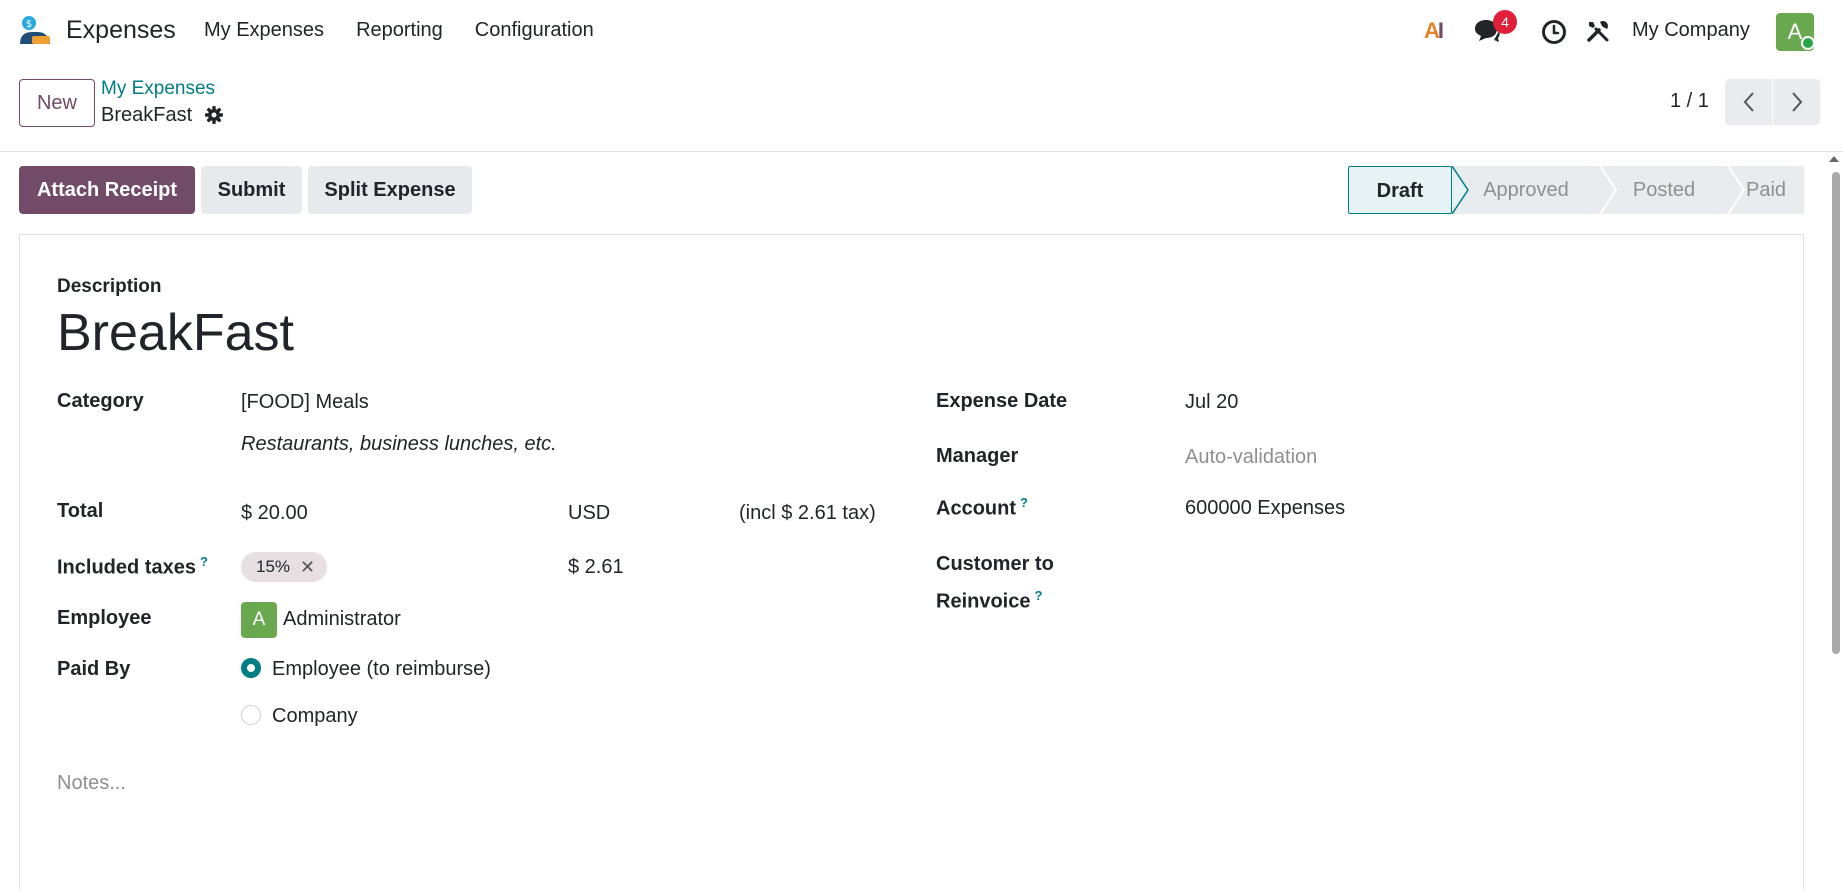 The width and height of the screenshot is (1843, 889). What do you see at coordinates (264, 30) in the screenshot?
I see `menu-my-expenses: My Expenses` at bounding box center [264, 30].